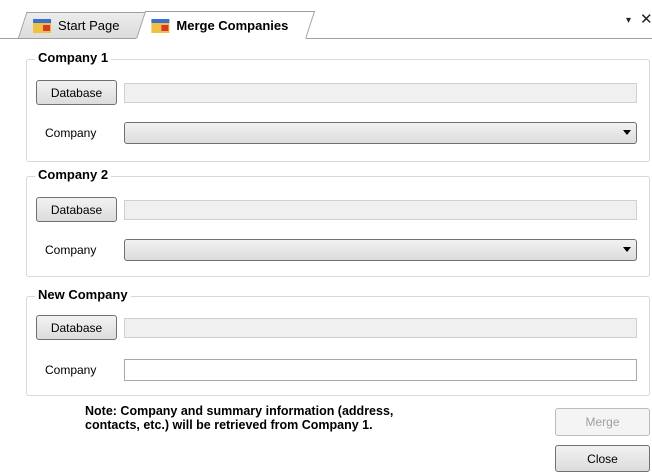 The height and width of the screenshot is (476, 652). I want to click on tab-strip-divider, so click(326, 38).